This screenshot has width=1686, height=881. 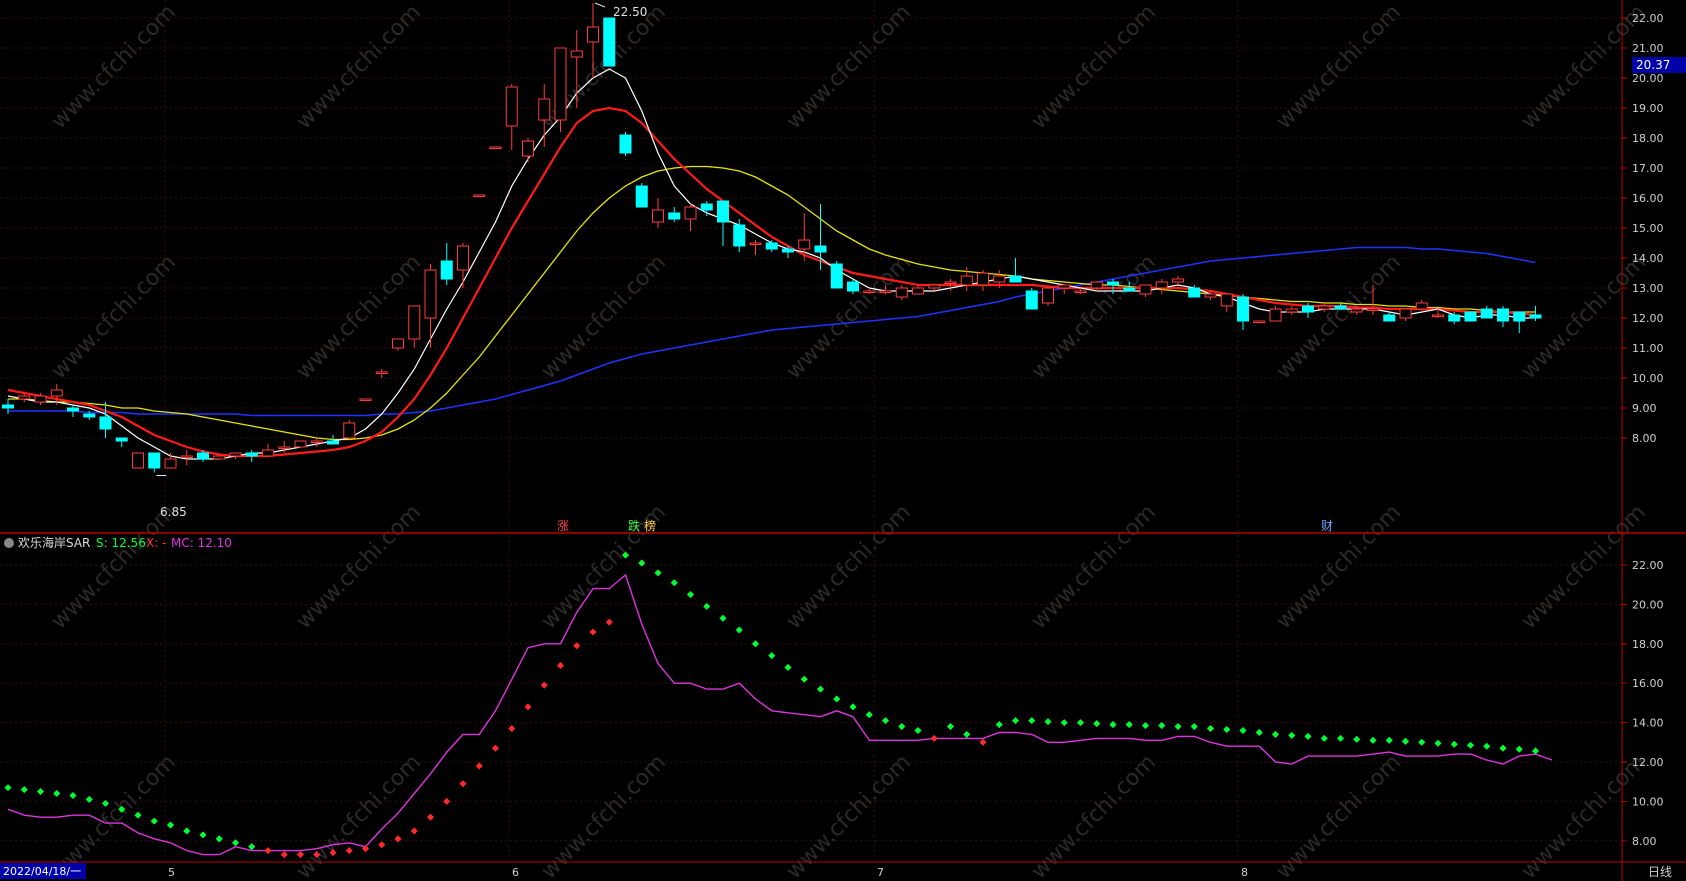 I want to click on event-marker: 跌, so click(x=634, y=525).